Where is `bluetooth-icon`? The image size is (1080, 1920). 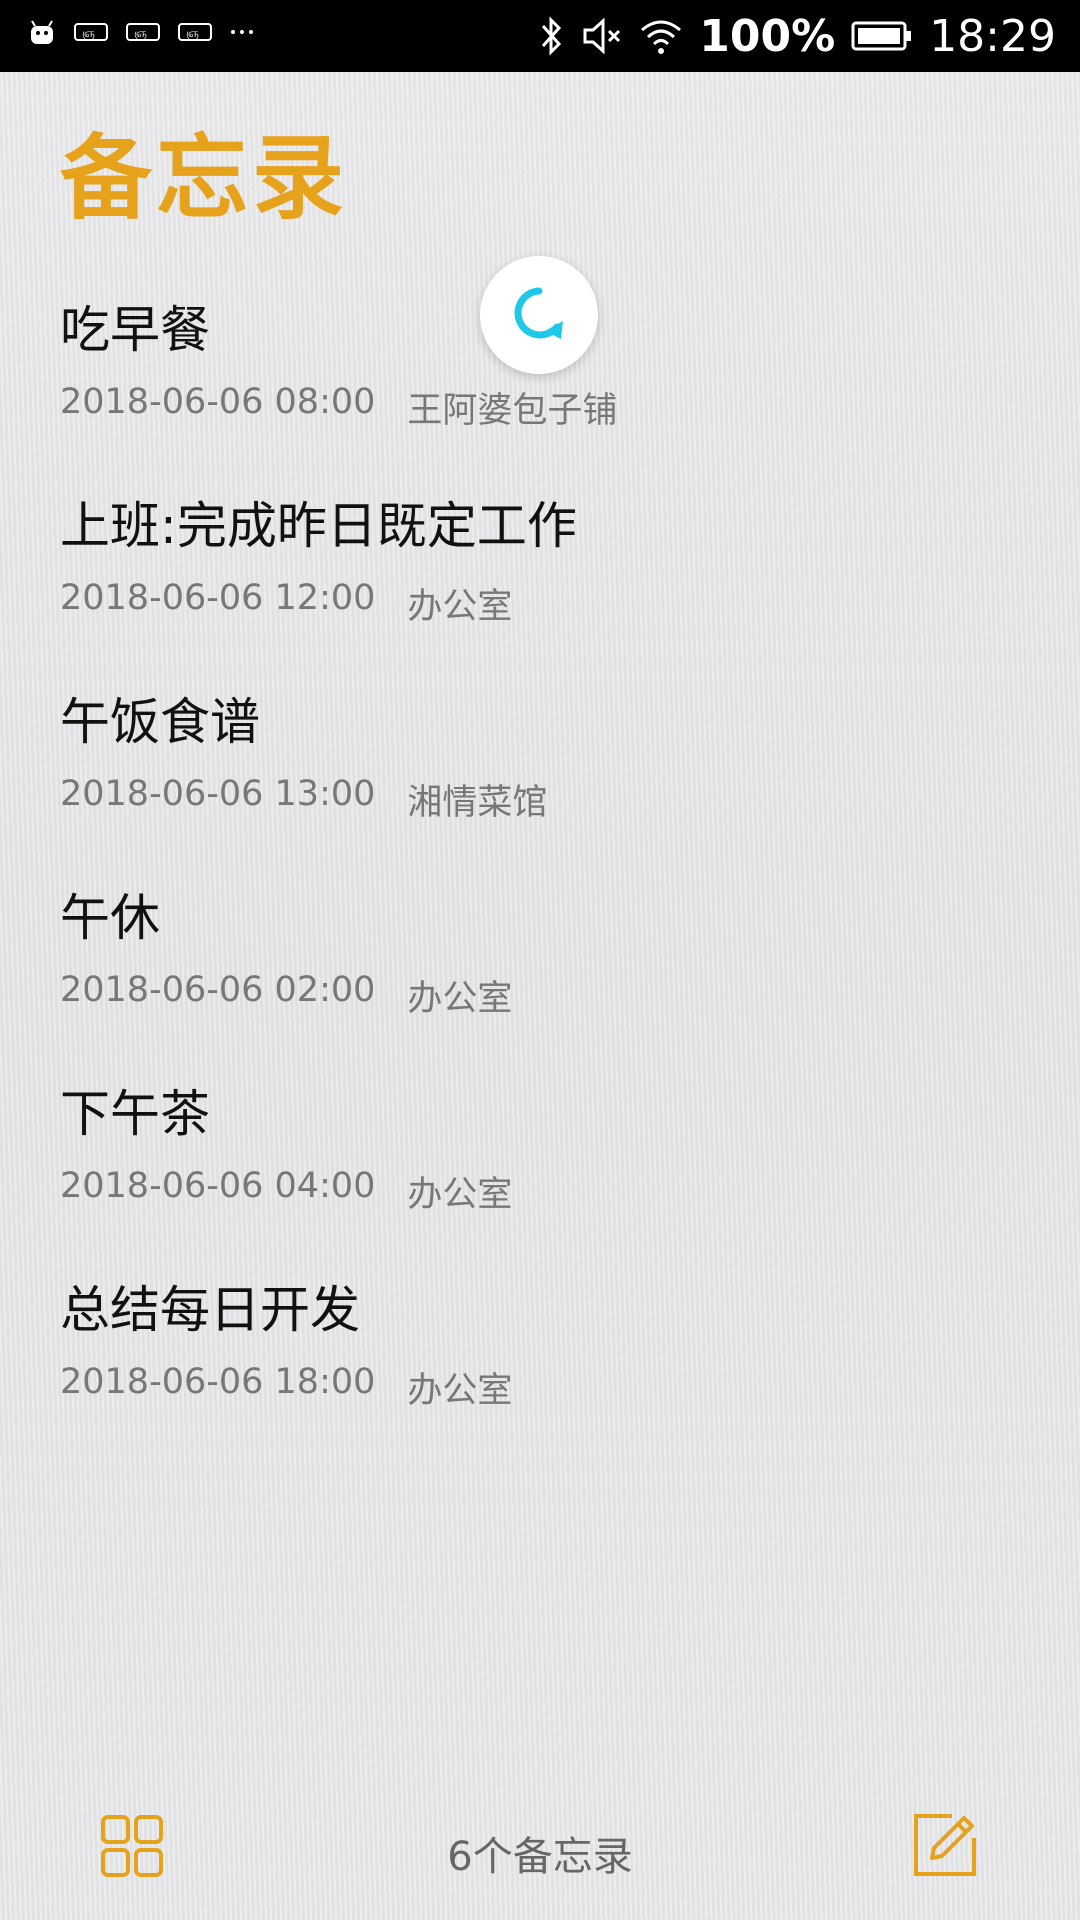 bluetooth-icon is located at coordinates (551, 36).